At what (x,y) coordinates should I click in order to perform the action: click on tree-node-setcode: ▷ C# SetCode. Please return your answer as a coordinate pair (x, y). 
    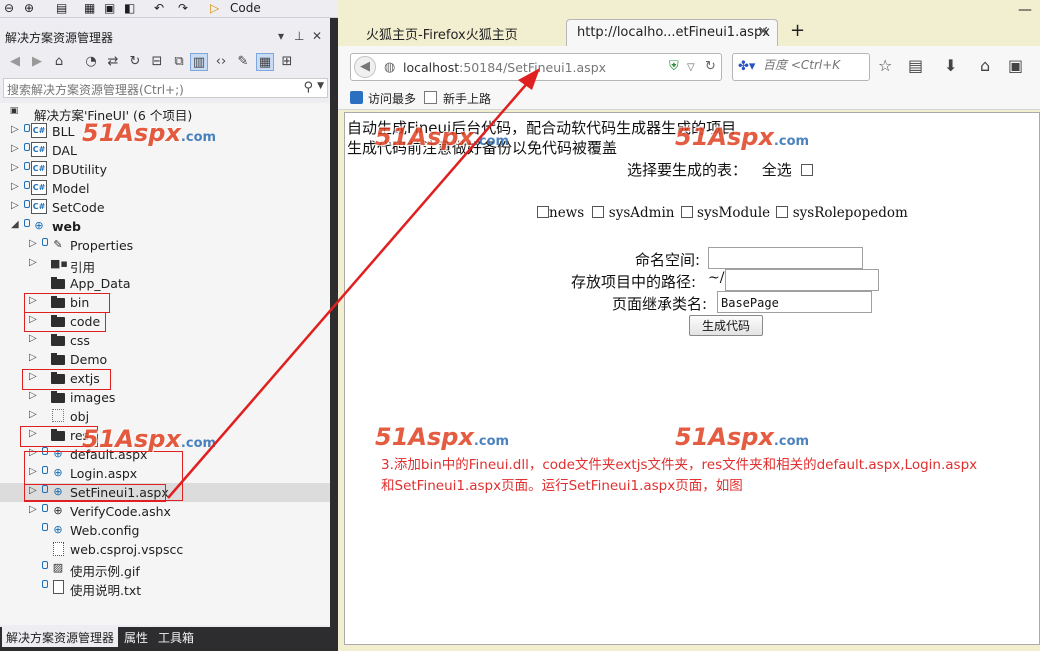
    Looking at the image, I should click on (165, 207).